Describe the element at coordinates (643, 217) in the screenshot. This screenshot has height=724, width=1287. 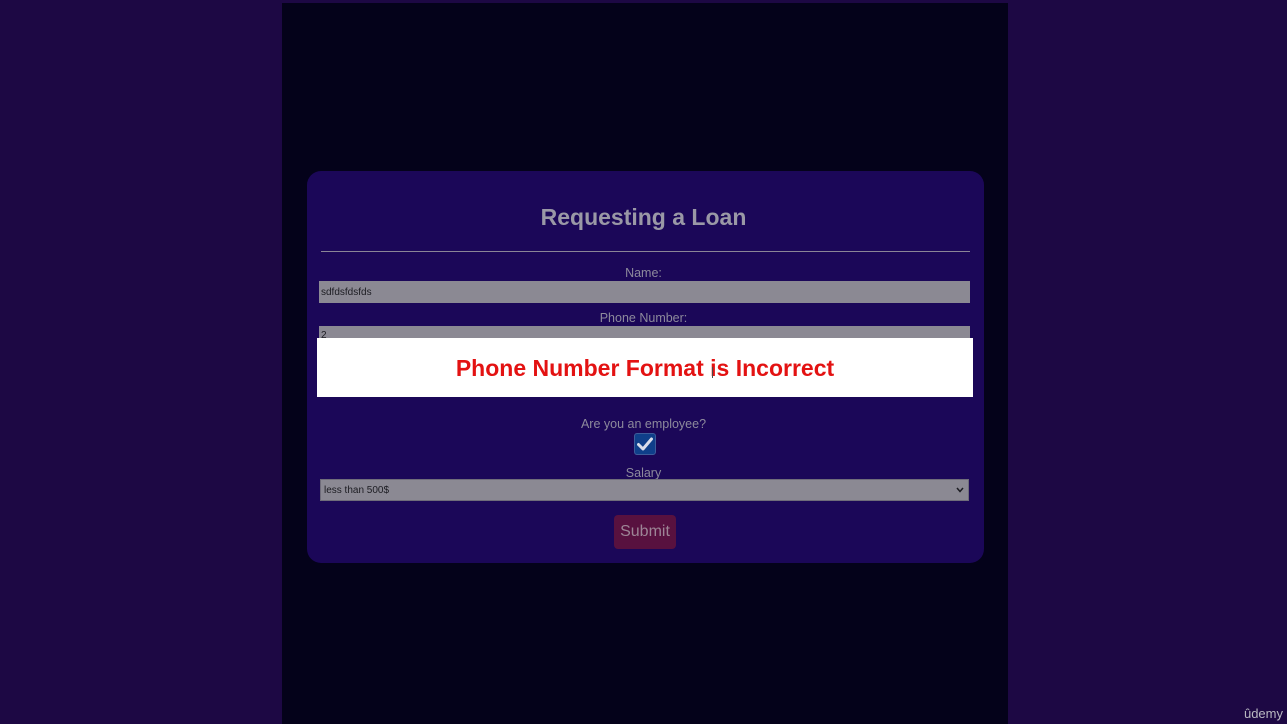
I see `form-title: Requesting a Loan` at that location.